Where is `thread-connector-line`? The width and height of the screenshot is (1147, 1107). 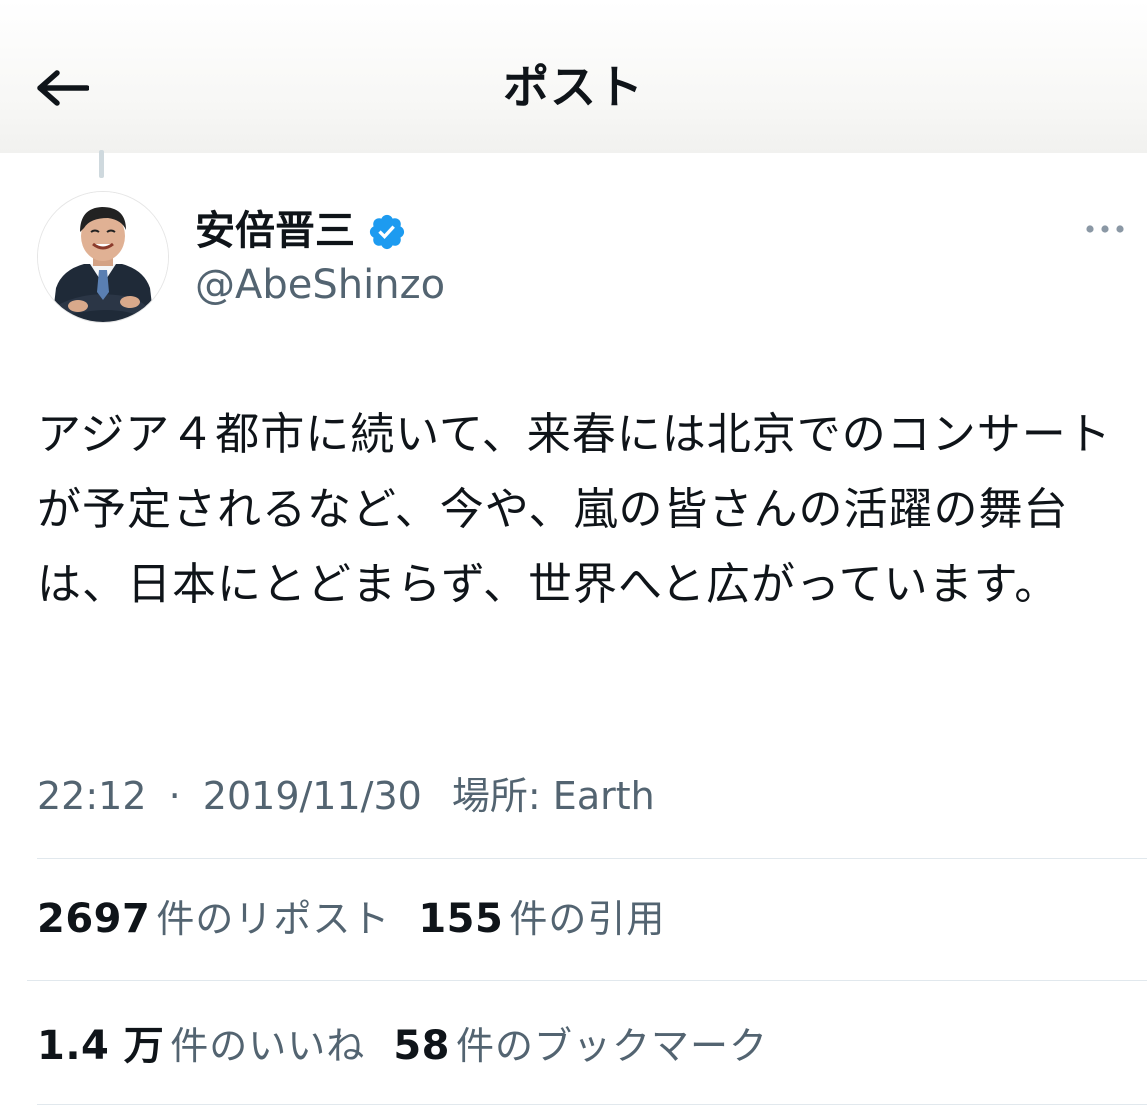
thread-connector-line is located at coordinates (101, 164).